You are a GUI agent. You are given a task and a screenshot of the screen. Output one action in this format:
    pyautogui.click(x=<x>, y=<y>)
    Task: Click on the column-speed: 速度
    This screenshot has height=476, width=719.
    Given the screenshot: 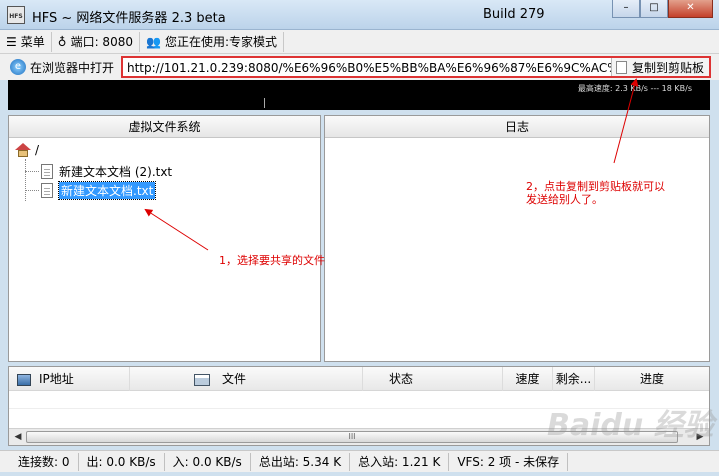 What is the action you would take?
    pyautogui.click(x=528, y=379)
    